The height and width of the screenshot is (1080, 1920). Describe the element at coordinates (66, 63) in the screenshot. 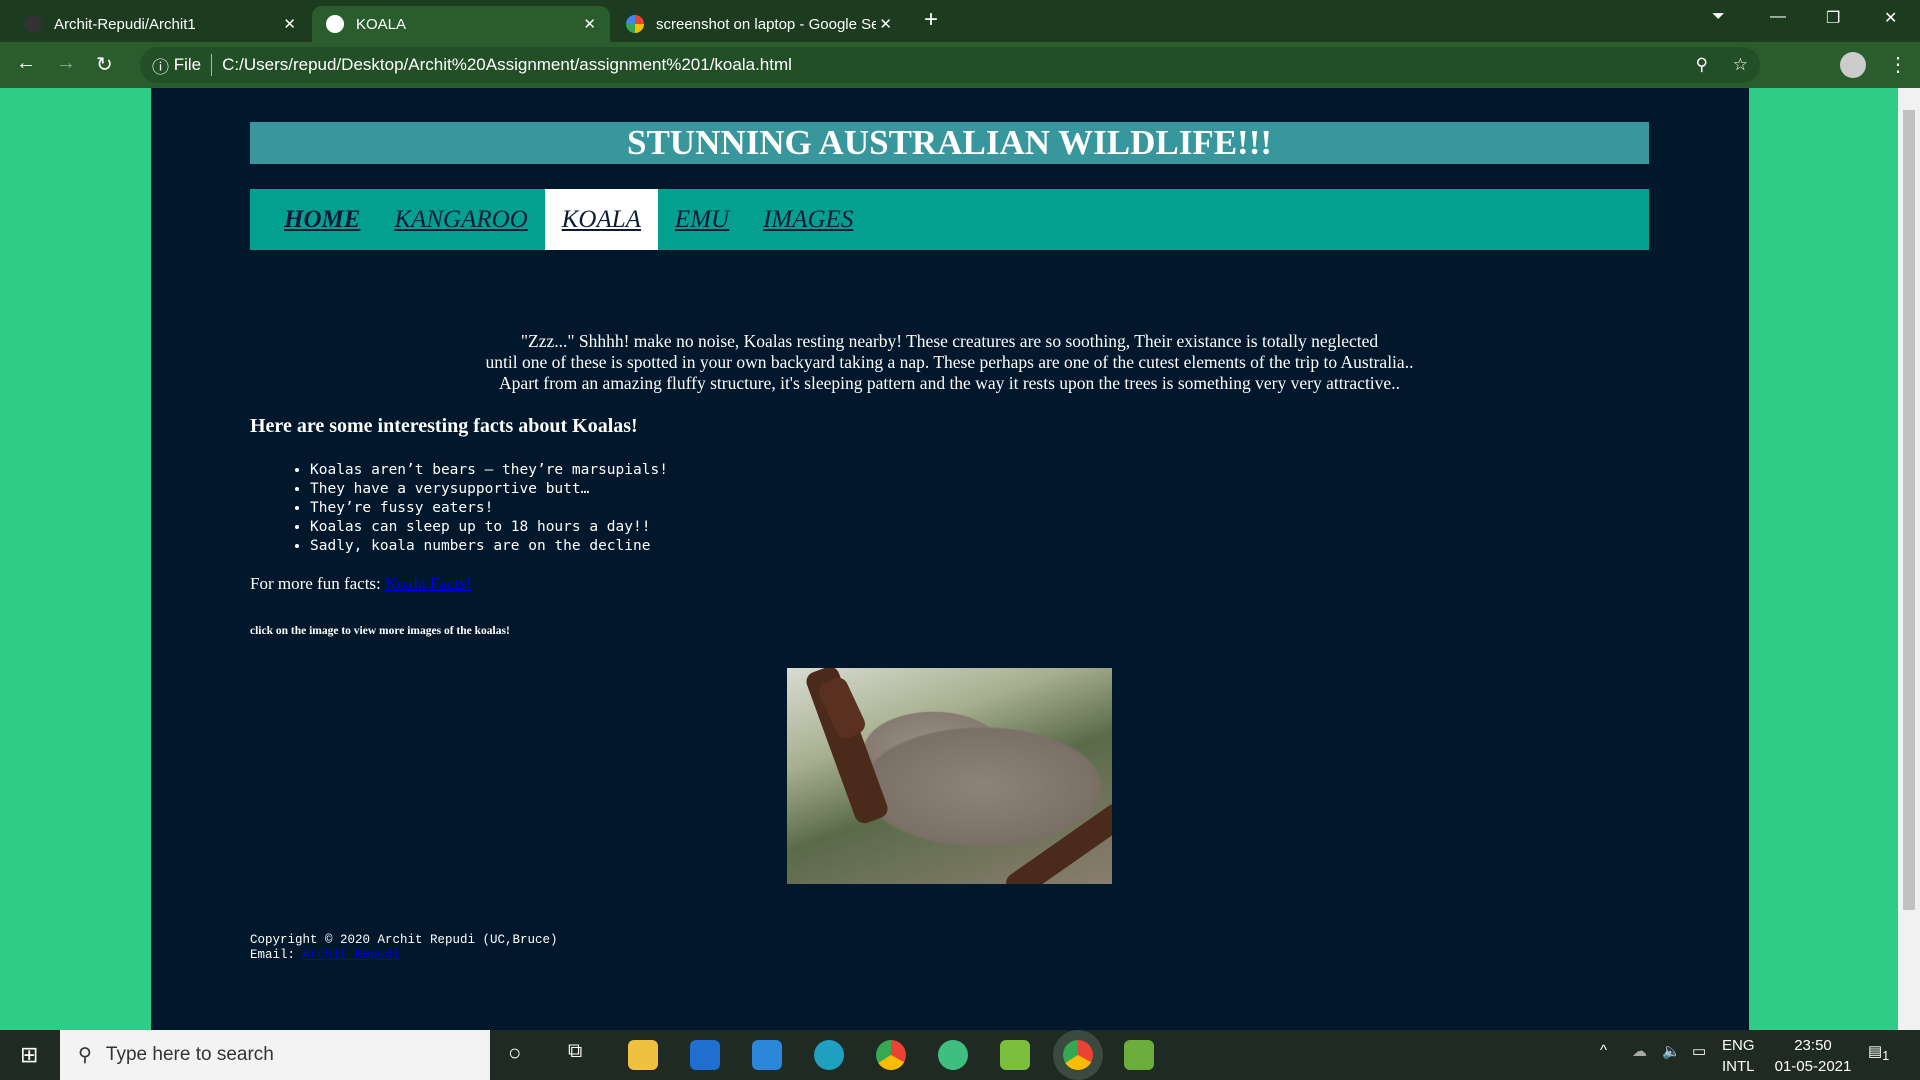

I see `forward-icon: →` at that location.